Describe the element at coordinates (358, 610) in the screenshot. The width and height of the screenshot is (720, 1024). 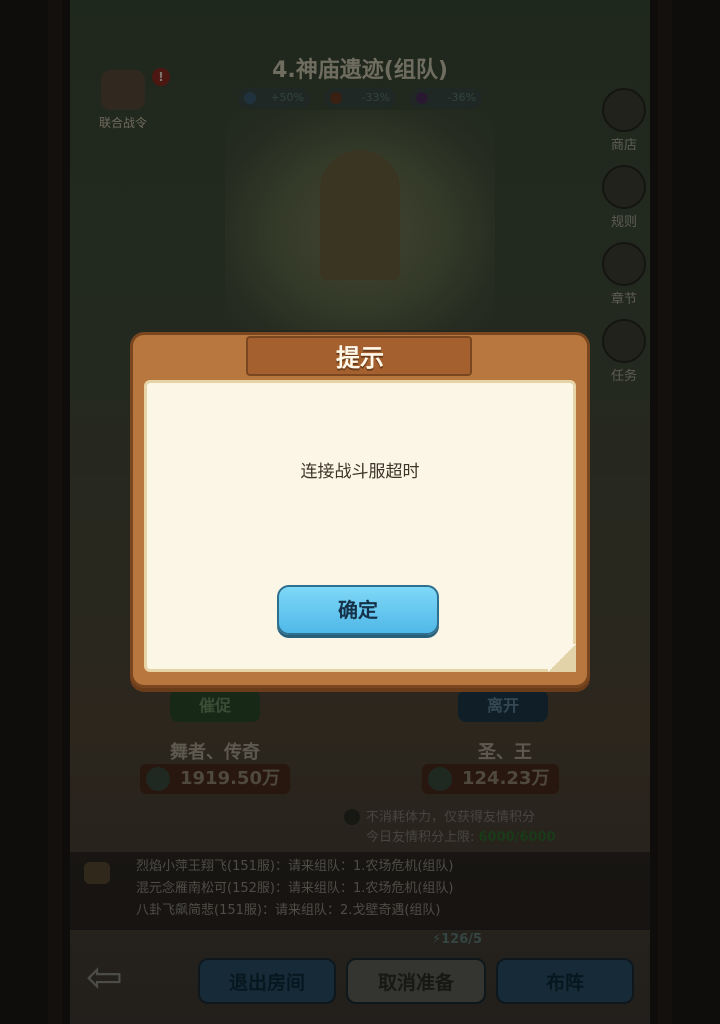
I see `confirm-button: 确定` at that location.